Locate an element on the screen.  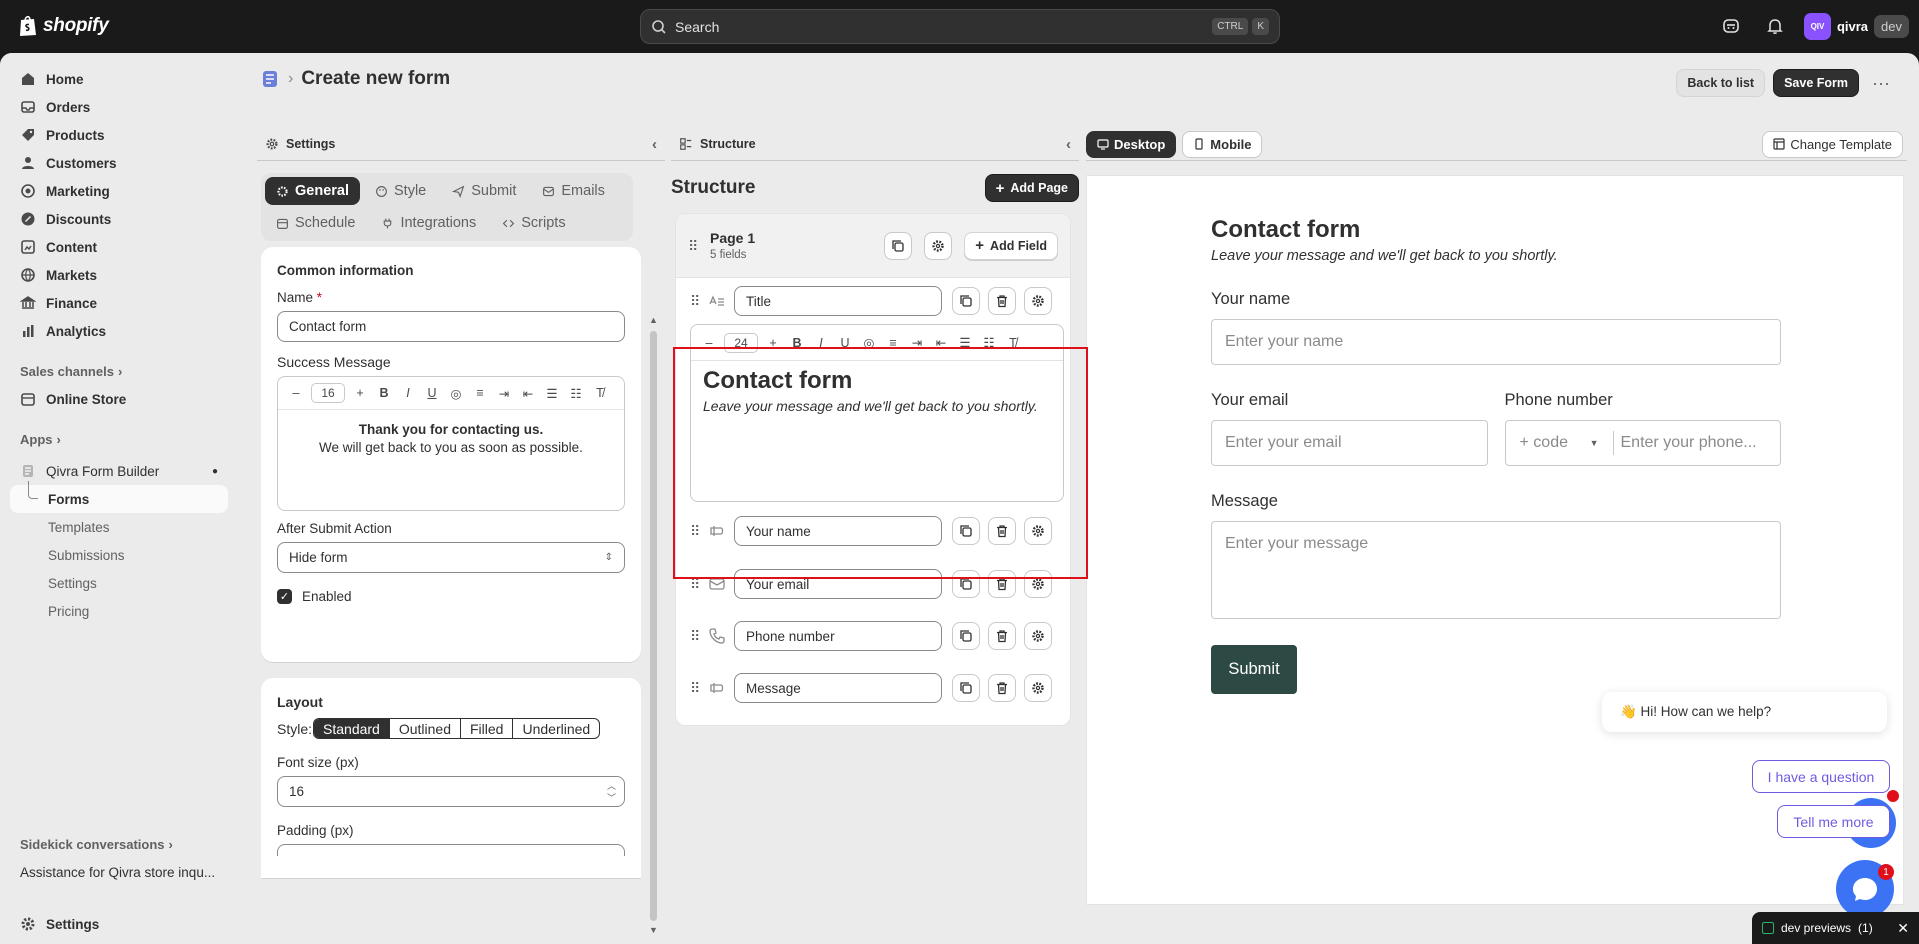
apps-header: Apps › is located at coordinates (119, 439).